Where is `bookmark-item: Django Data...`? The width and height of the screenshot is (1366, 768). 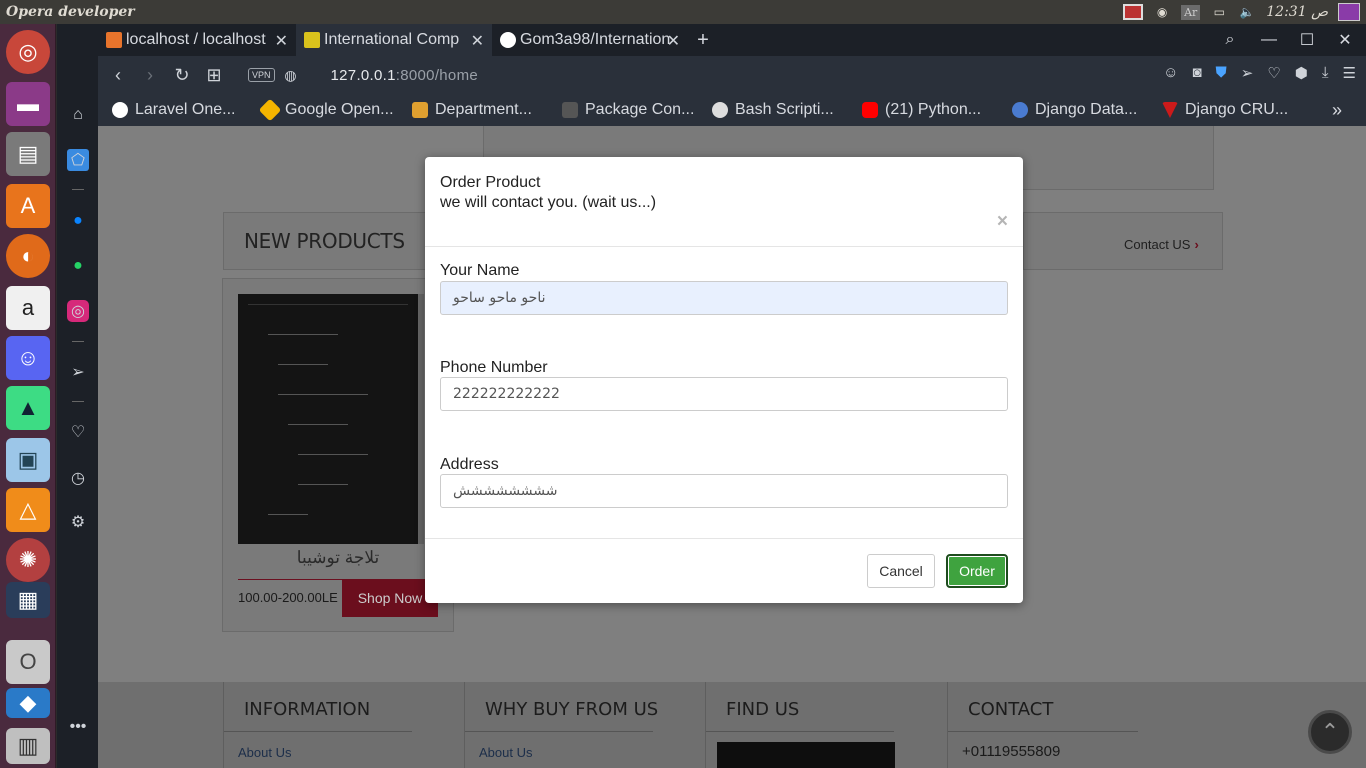 bookmark-item: Django Data... is located at coordinates (1076, 110).